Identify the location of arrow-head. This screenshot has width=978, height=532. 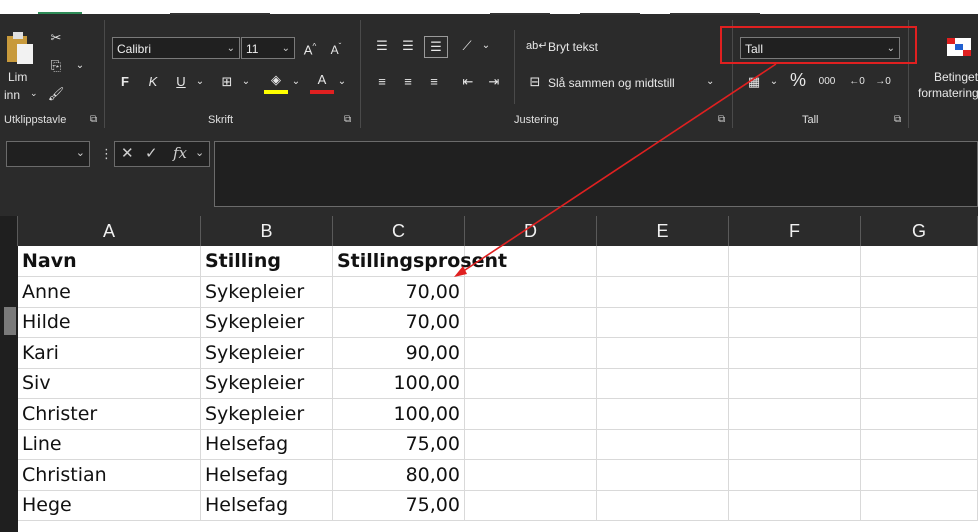
(460, 271).